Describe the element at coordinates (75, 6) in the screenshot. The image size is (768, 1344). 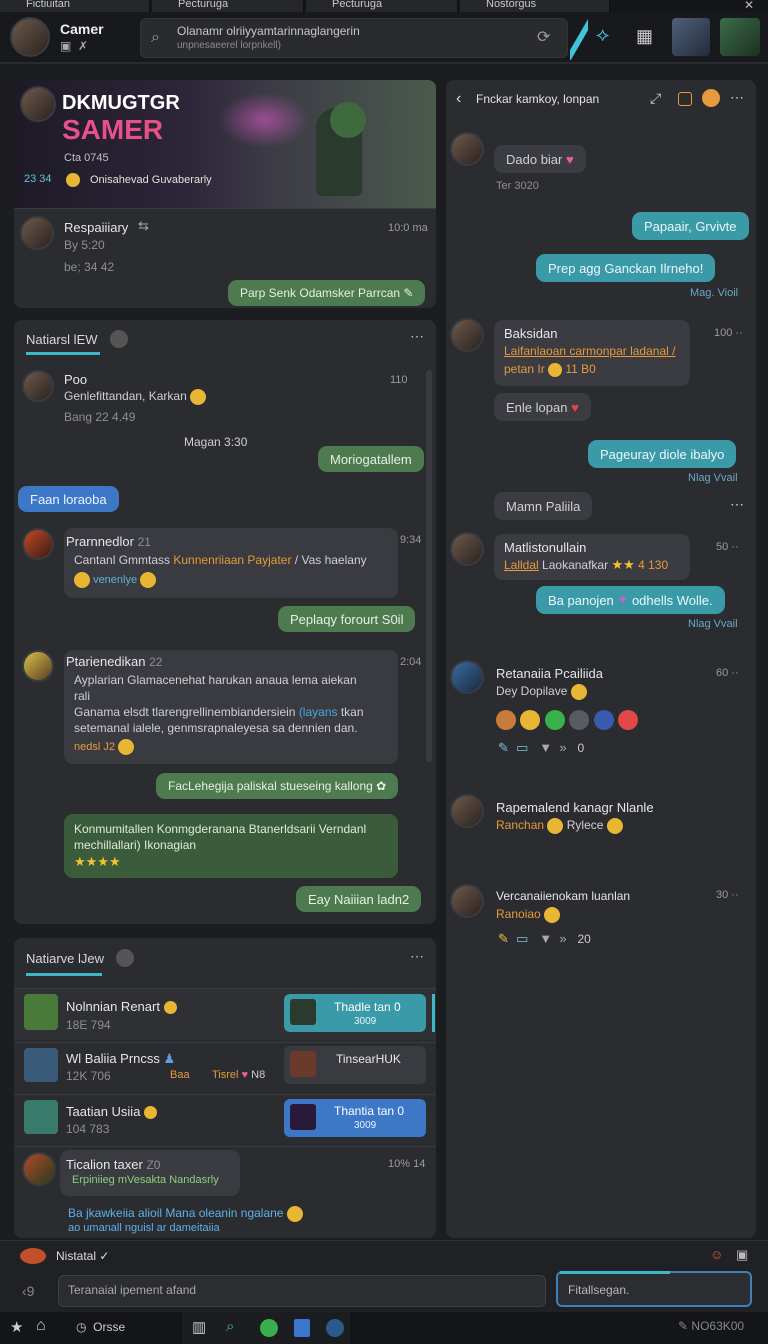
I see `tab-1: Fictiuitan` at that location.